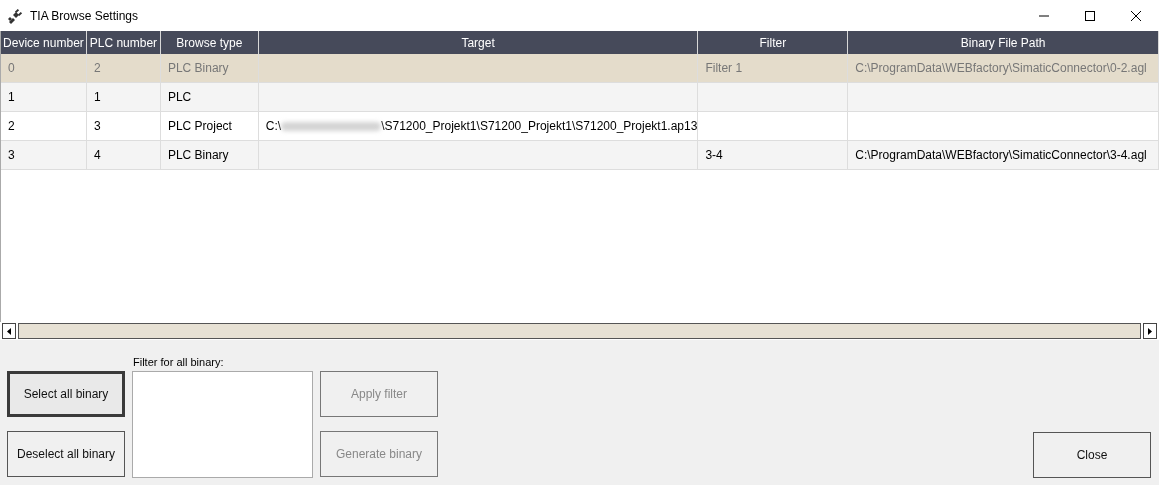  What do you see at coordinates (178, 362) in the screenshot?
I see `field-label: Filter for all binary:` at bounding box center [178, 362].